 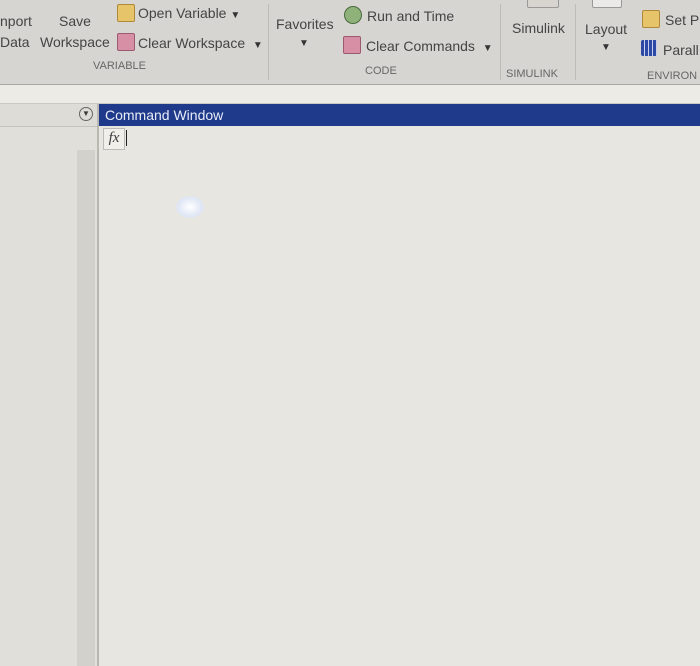 I want to click on run-and-time-button: Run and Time, so click(x=410, y=16).